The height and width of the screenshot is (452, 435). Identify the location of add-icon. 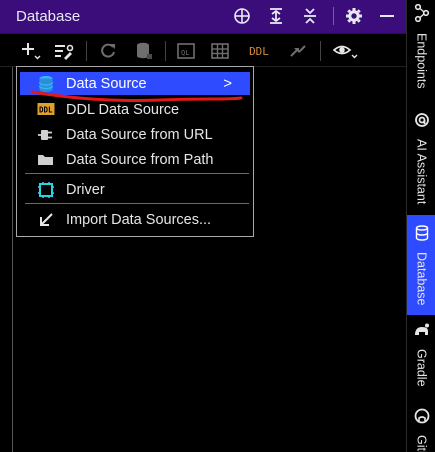
(31, 51).